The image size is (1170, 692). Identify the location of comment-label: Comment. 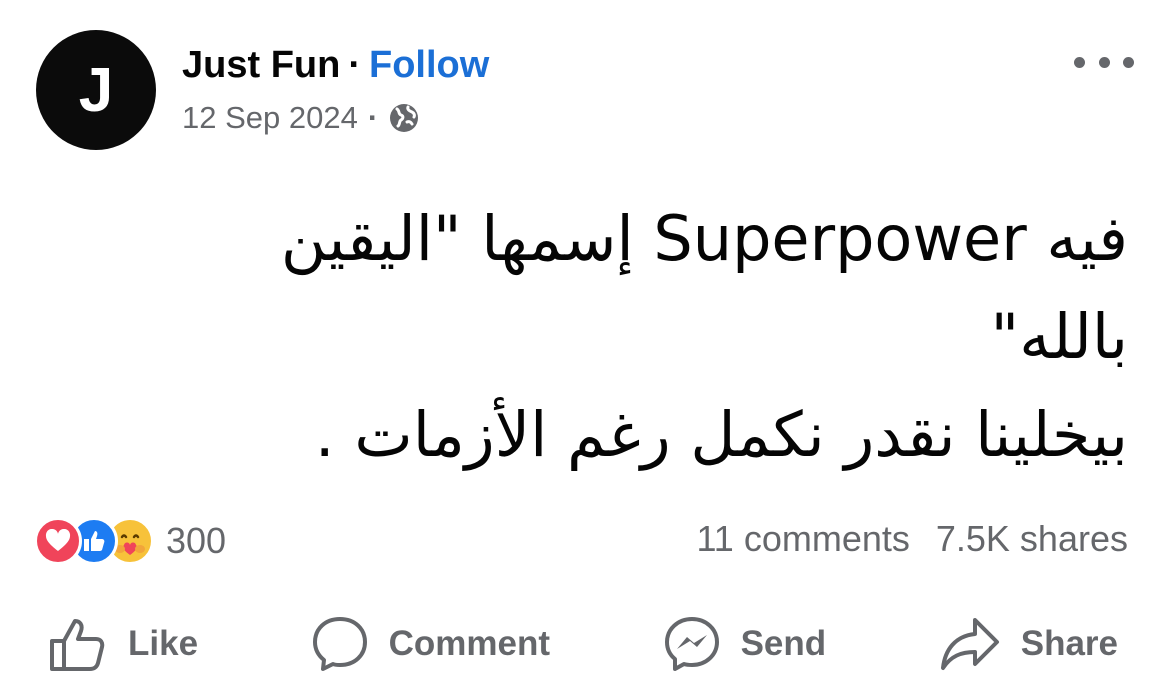
(469, 643).